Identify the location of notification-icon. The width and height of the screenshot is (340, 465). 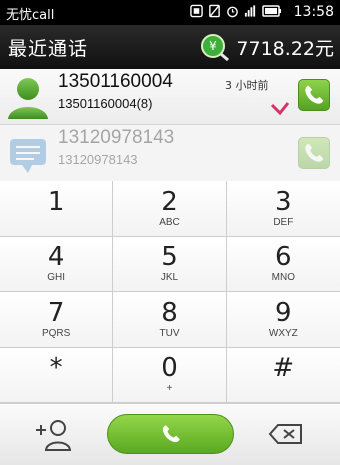
(196, 11).